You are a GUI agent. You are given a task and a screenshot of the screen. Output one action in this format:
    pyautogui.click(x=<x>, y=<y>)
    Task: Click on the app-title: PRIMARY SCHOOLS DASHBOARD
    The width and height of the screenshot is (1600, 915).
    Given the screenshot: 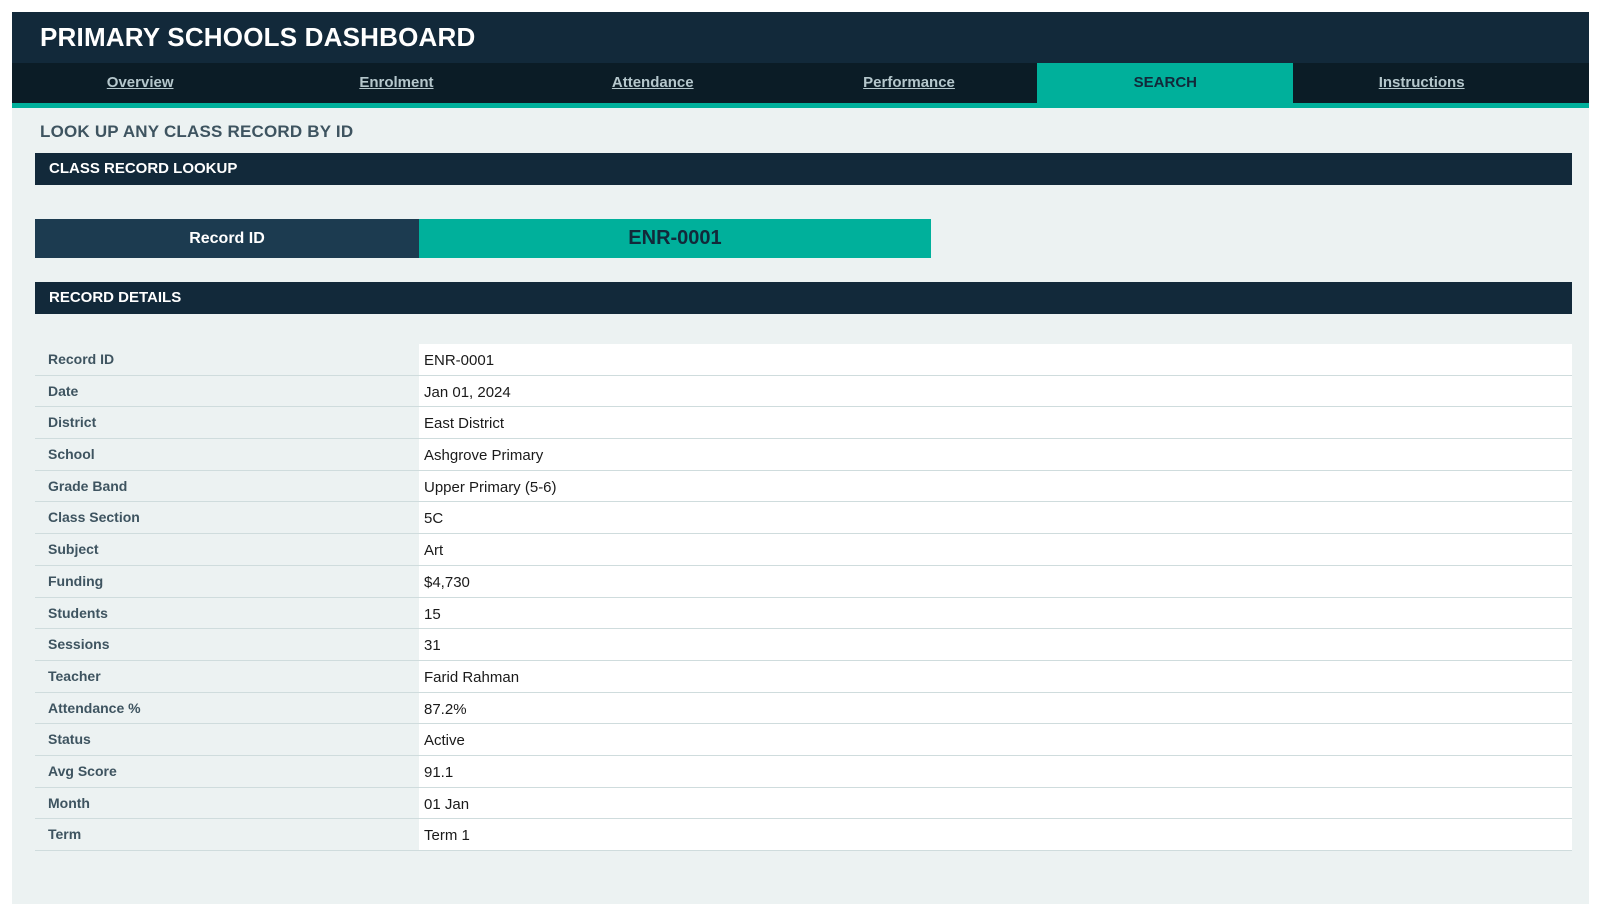 What is the action you would take?
    pyautogui.click(x=258, y=37)
    